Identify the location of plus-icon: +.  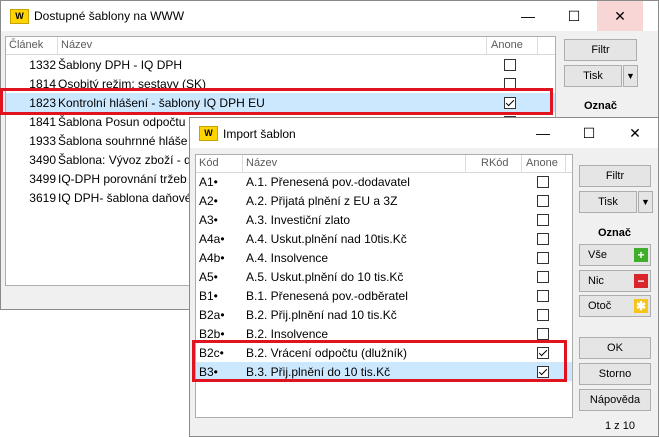
(641, 255).